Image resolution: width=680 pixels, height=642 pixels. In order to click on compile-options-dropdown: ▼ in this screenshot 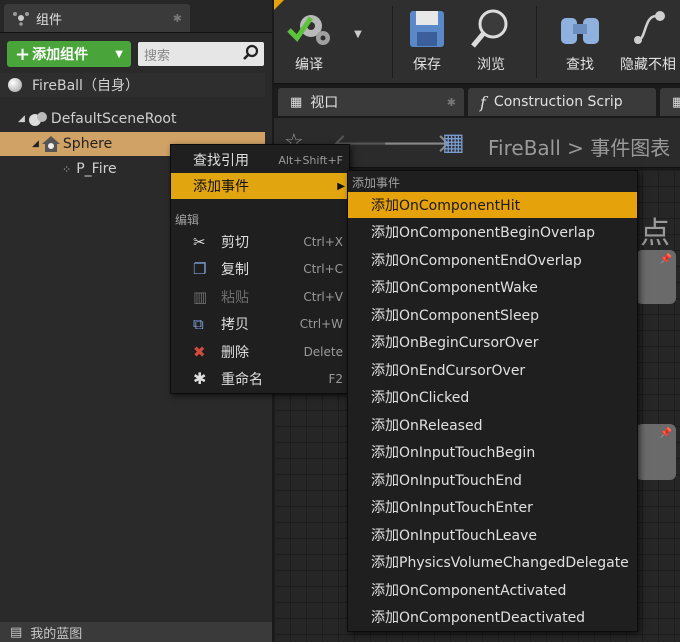, I will do `click(358, 42)`.